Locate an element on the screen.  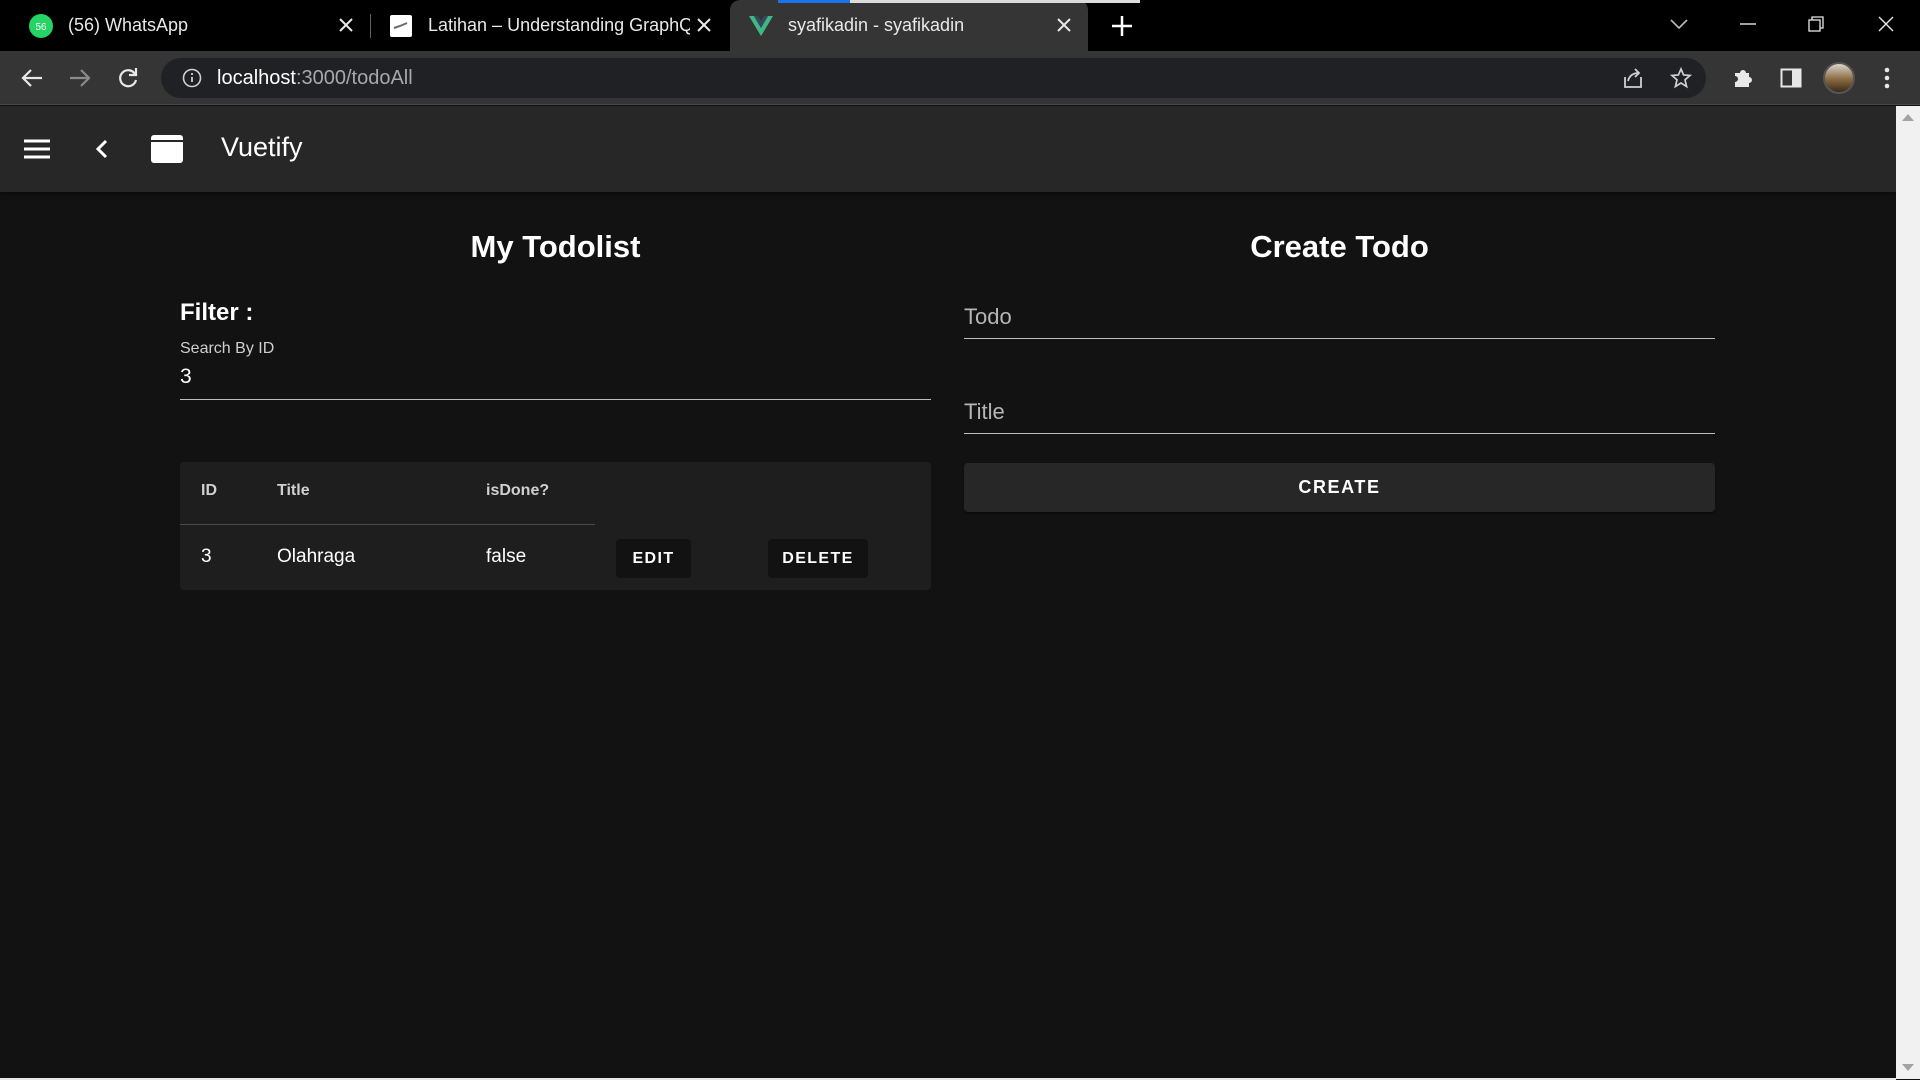
minimize-icon is located at coordinates (1748, 24).